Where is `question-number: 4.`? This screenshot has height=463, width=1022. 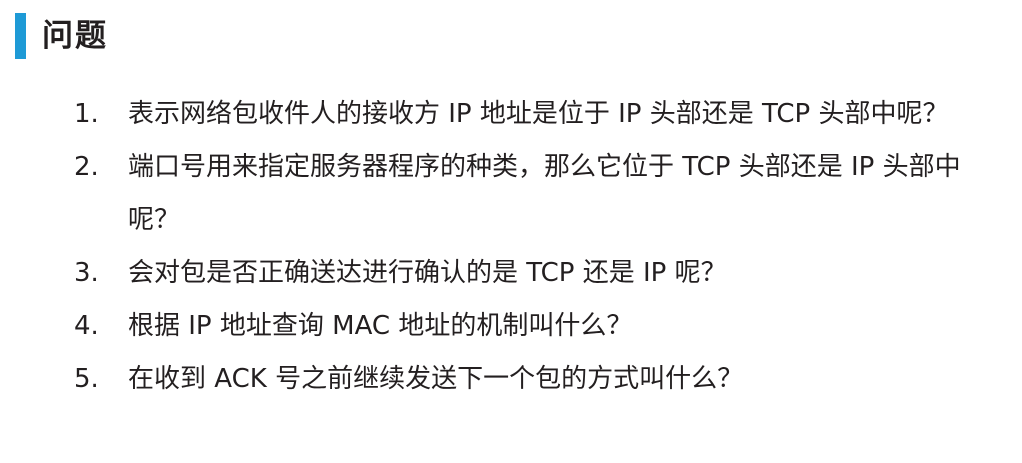
question-number: 4. is located at coordinates (86, 326).